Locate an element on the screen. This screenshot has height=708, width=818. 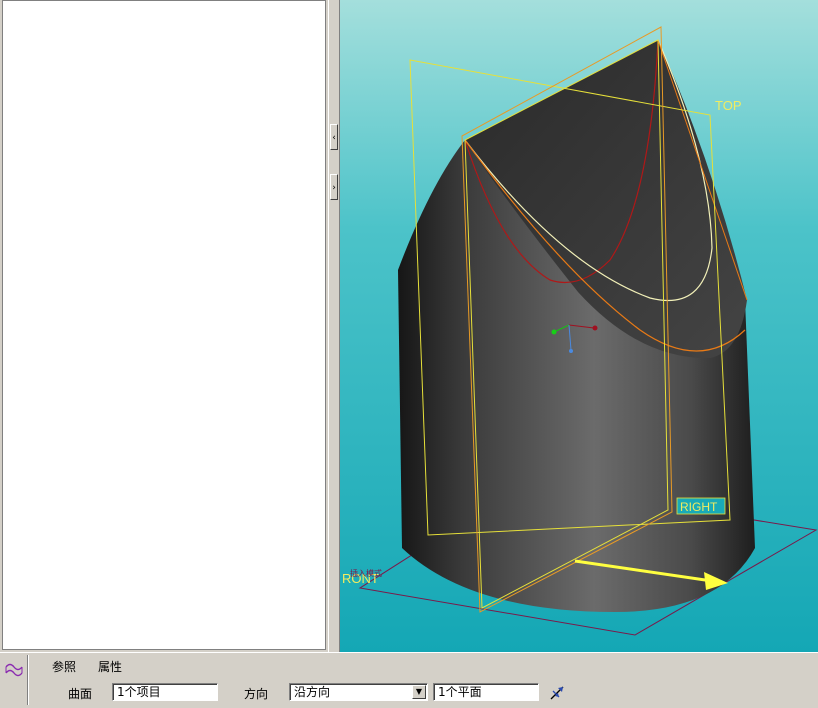
plane-collector: 1个平面 is located at coordinates (486, 692).